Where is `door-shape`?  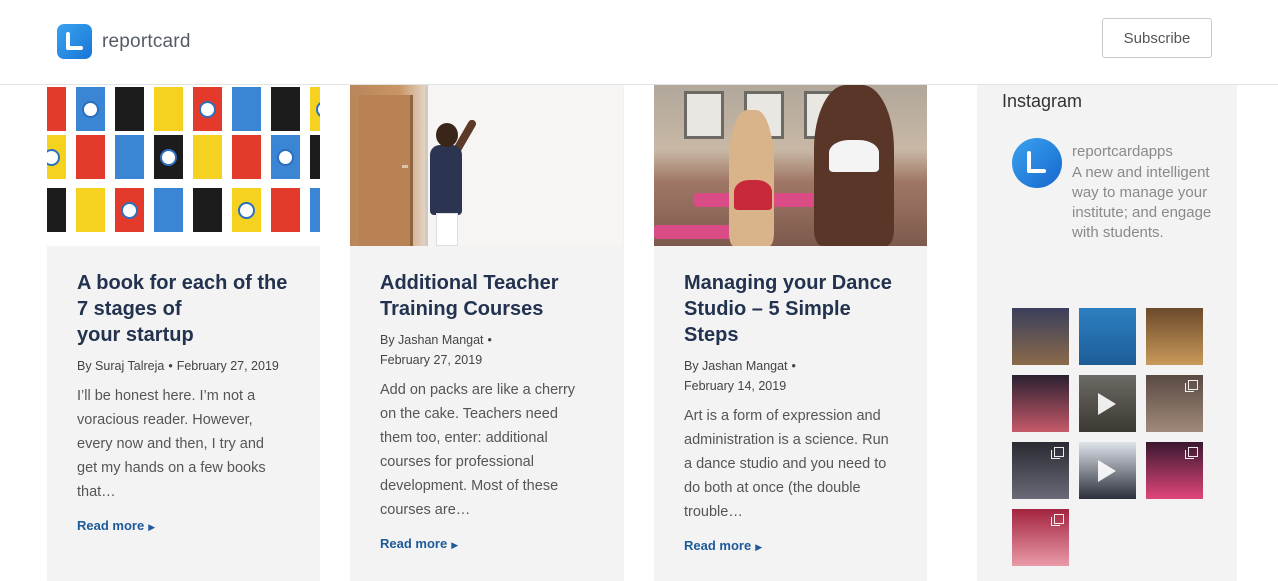
door-shape is located at coordinates (385, 170).